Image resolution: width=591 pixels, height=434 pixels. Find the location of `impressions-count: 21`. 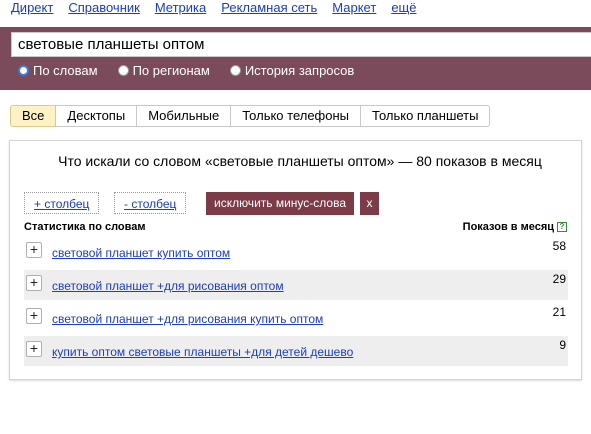

impressions-count: 21 is located at coordinates (559, 312).